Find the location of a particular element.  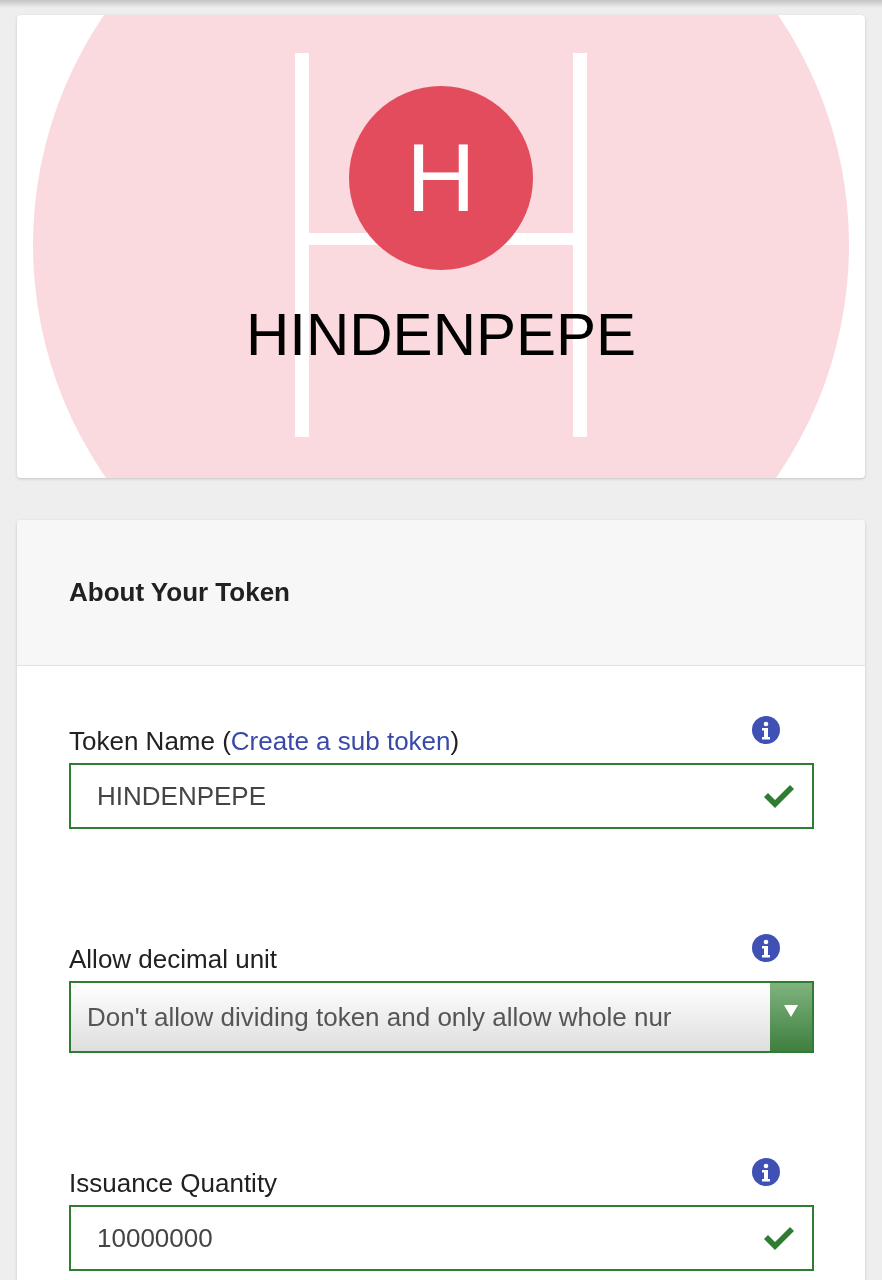

field-label: Token Name (Create a sub token) is located at coordinates (264, 741).